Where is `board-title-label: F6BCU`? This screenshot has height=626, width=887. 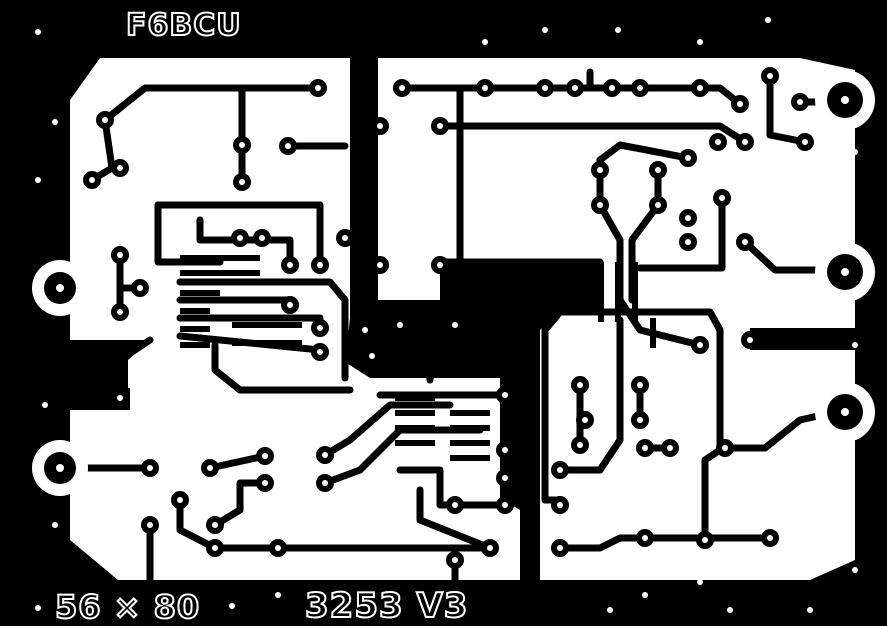 board-title-label: F6BCU is located at coordinates (183, 25).